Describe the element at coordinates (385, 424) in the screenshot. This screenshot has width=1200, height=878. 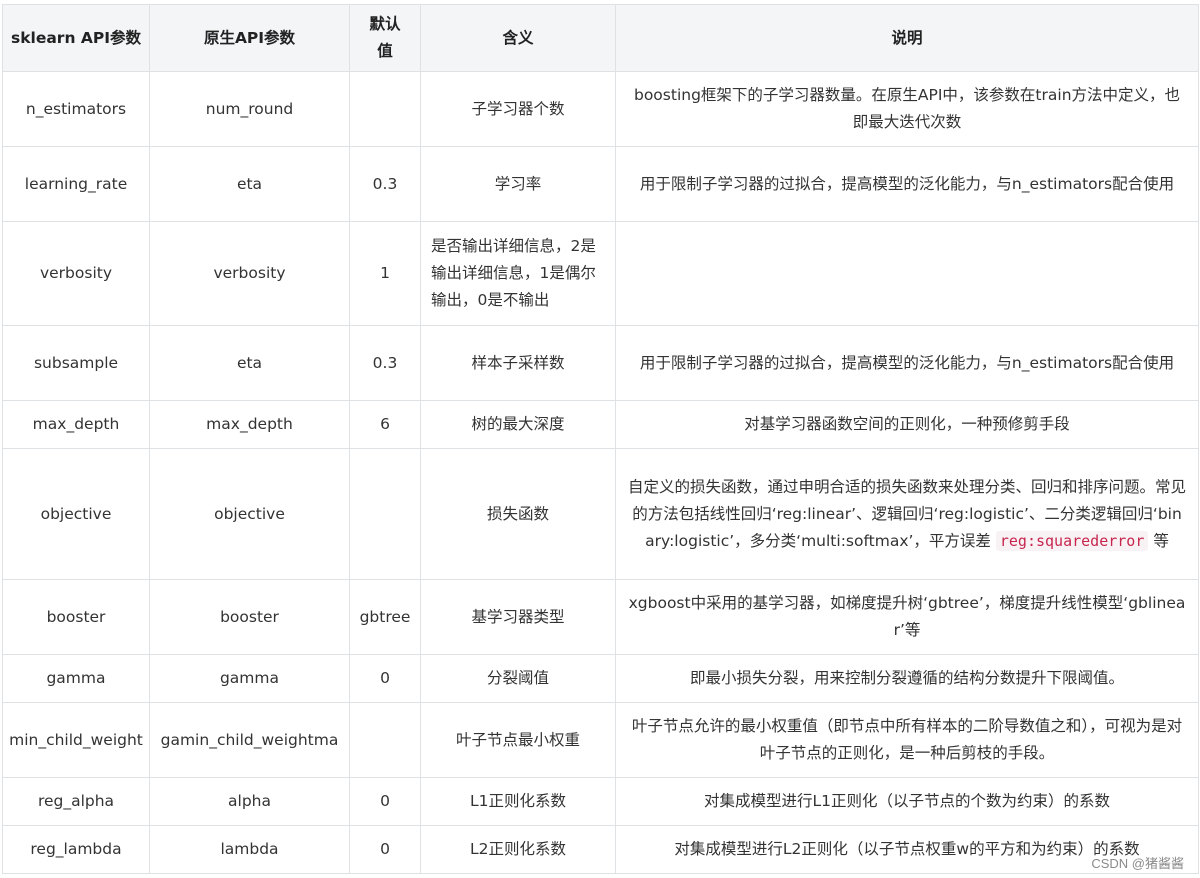
I see `cell-default: 6` at that location.